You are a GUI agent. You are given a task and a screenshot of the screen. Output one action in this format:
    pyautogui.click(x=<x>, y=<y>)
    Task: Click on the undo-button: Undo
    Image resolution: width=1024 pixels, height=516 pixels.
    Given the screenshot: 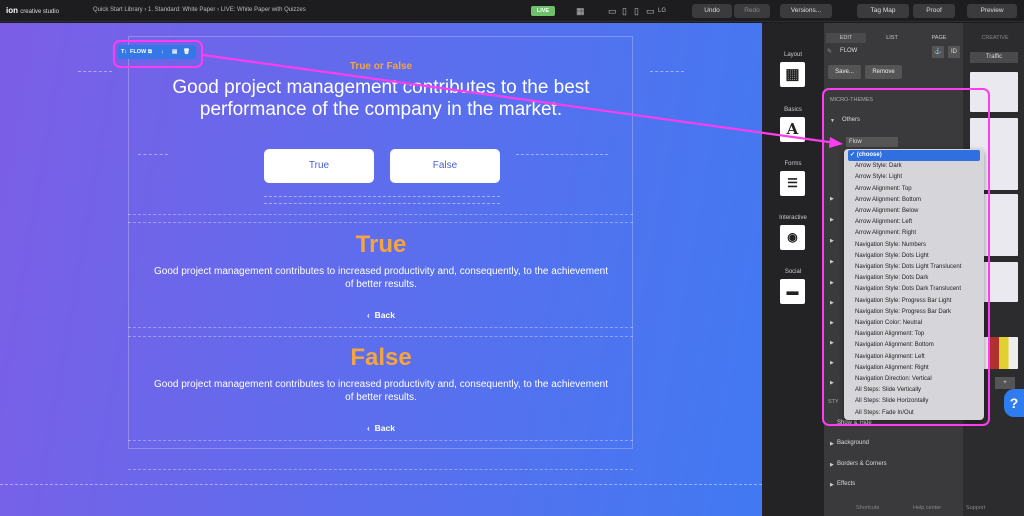 What is the action you would take?
    pyautogui.click(x=712, y=11)
    